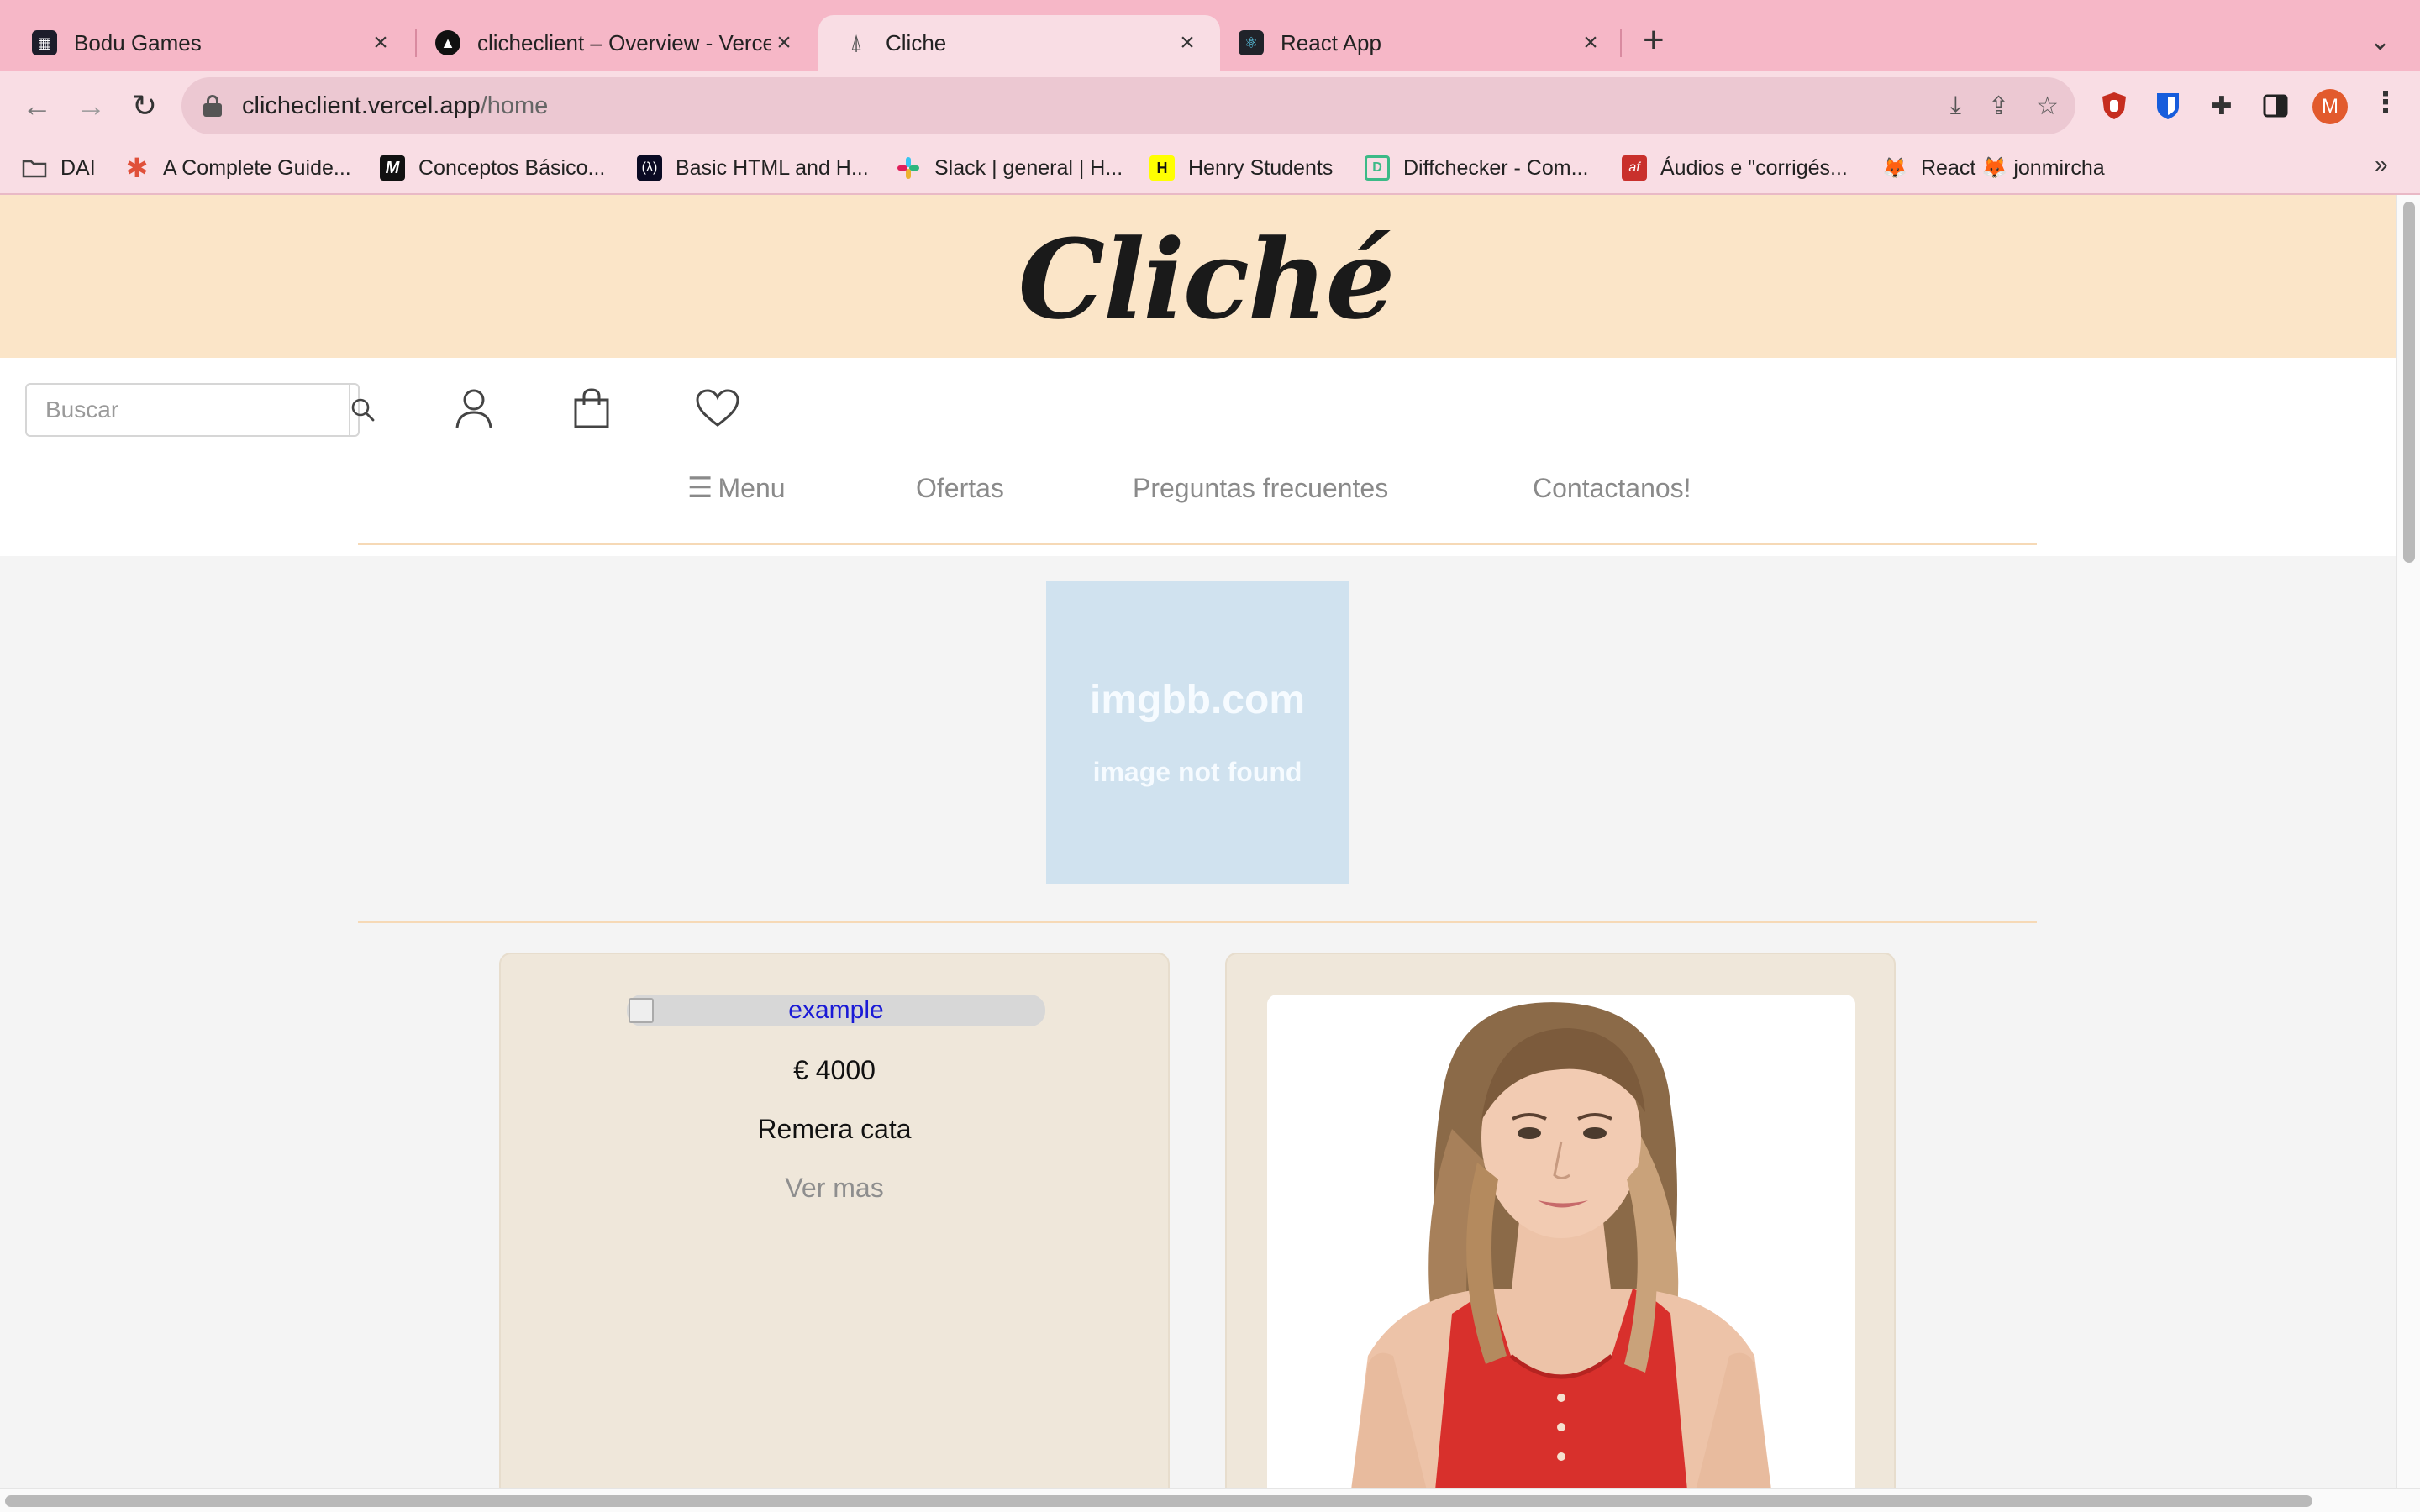 The image size is (2420, 1512). Describe the element at coordinates (1621, 43) in the screenshot. I see `tab-separator` at that location.